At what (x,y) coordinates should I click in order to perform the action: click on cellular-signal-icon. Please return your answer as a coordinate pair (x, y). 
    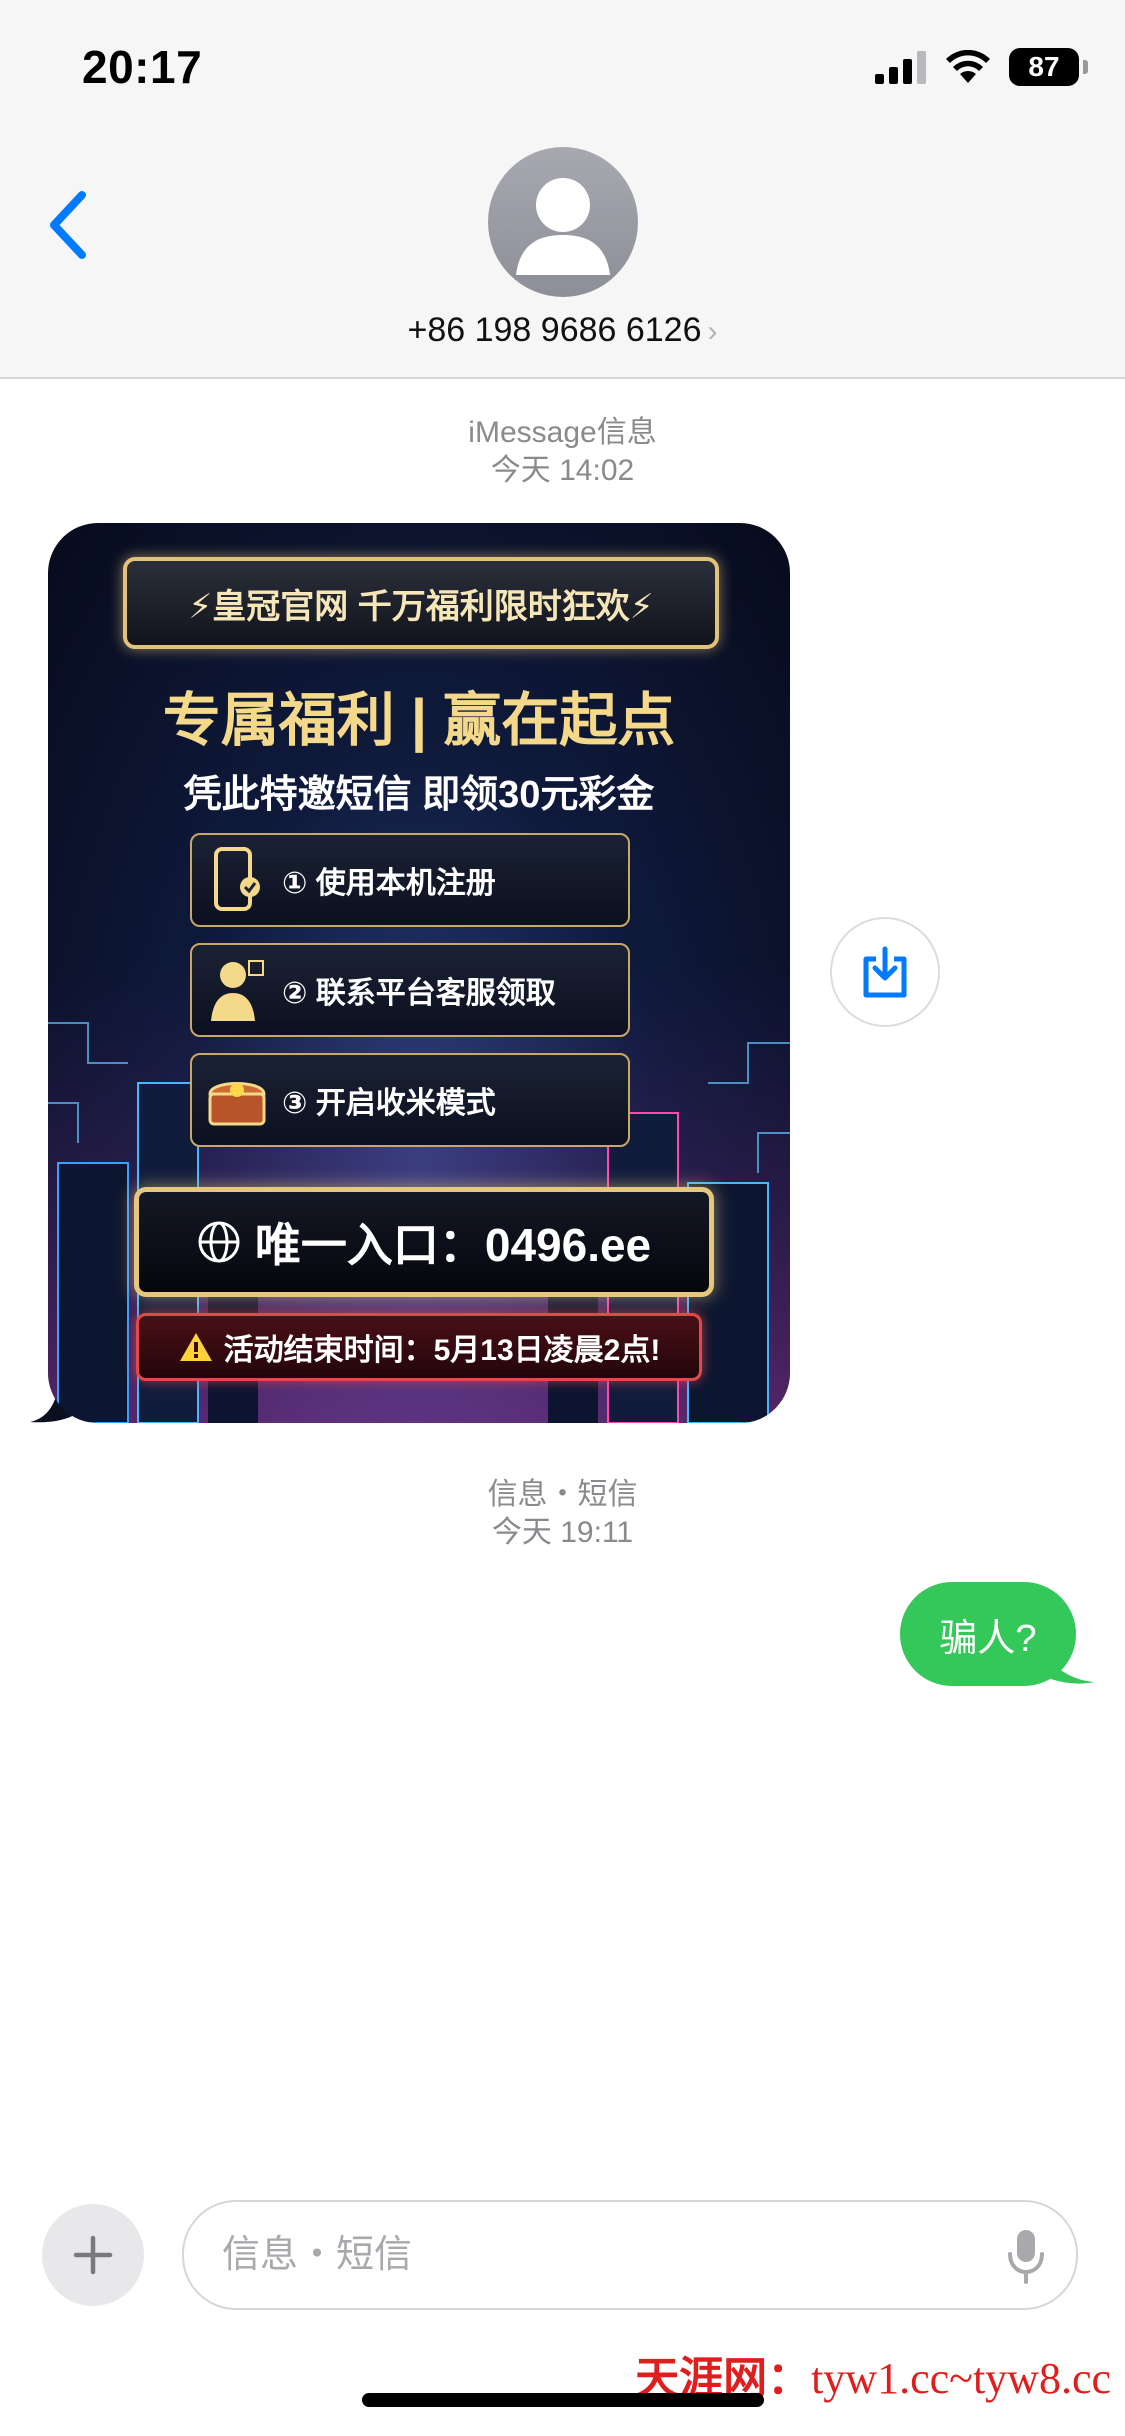
    Looking at the image, I should click on (900, 67).